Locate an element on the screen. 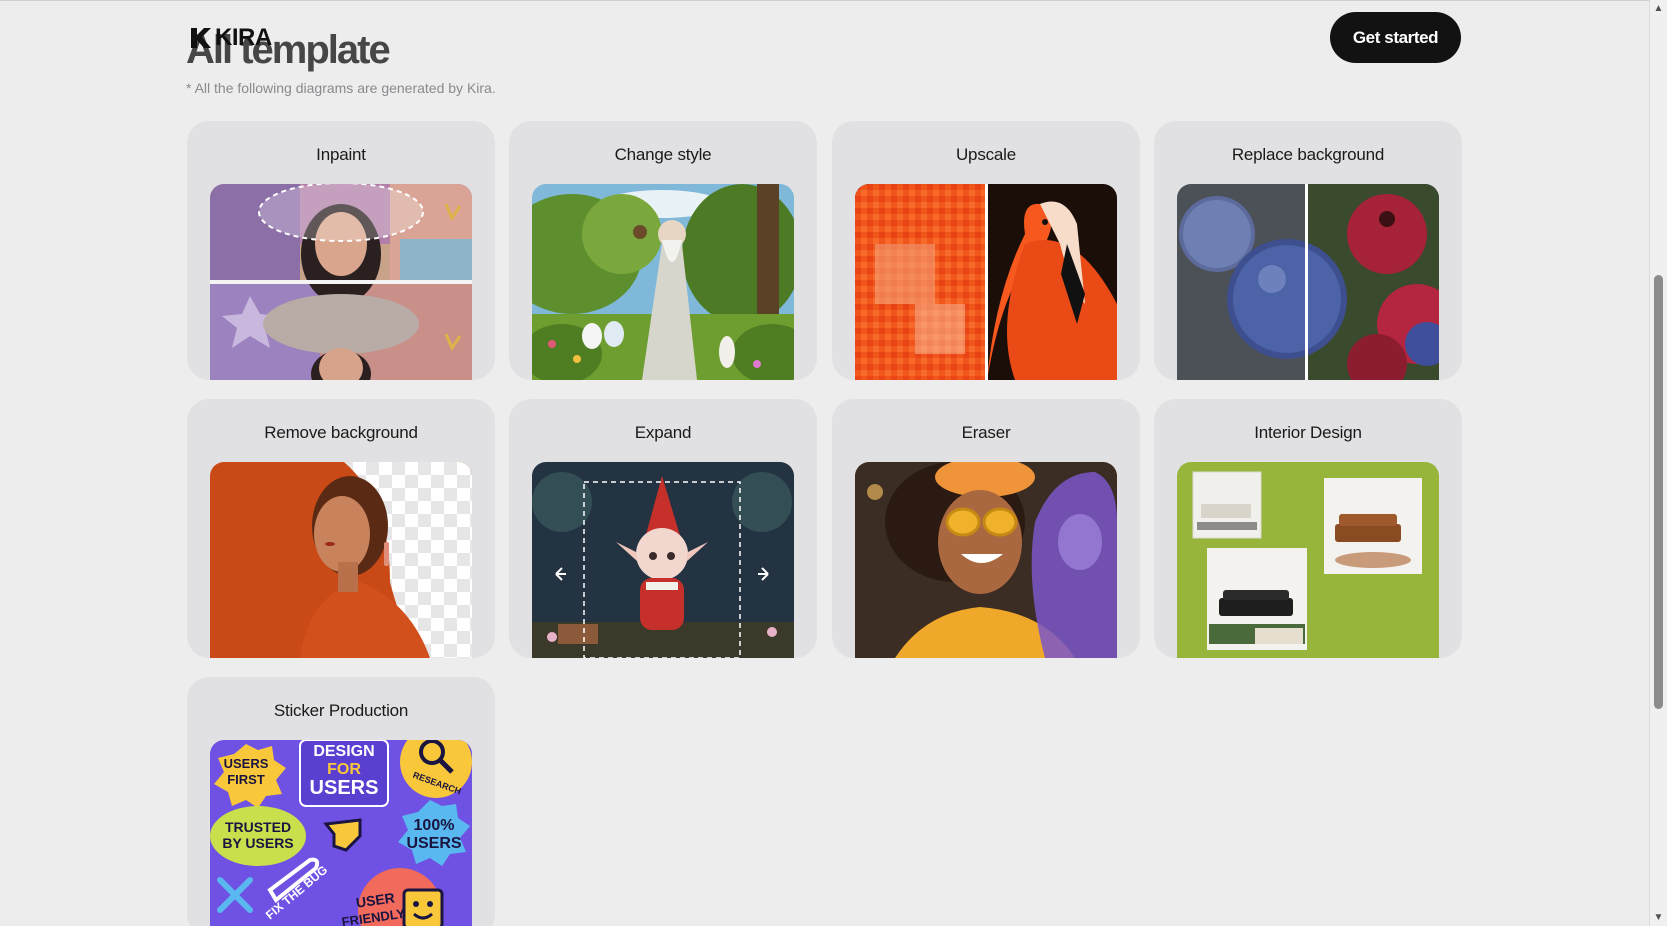 Image resolution: width=1667 pixels, height=926 pixels. change-style-image is located at coordinates (663, 282).